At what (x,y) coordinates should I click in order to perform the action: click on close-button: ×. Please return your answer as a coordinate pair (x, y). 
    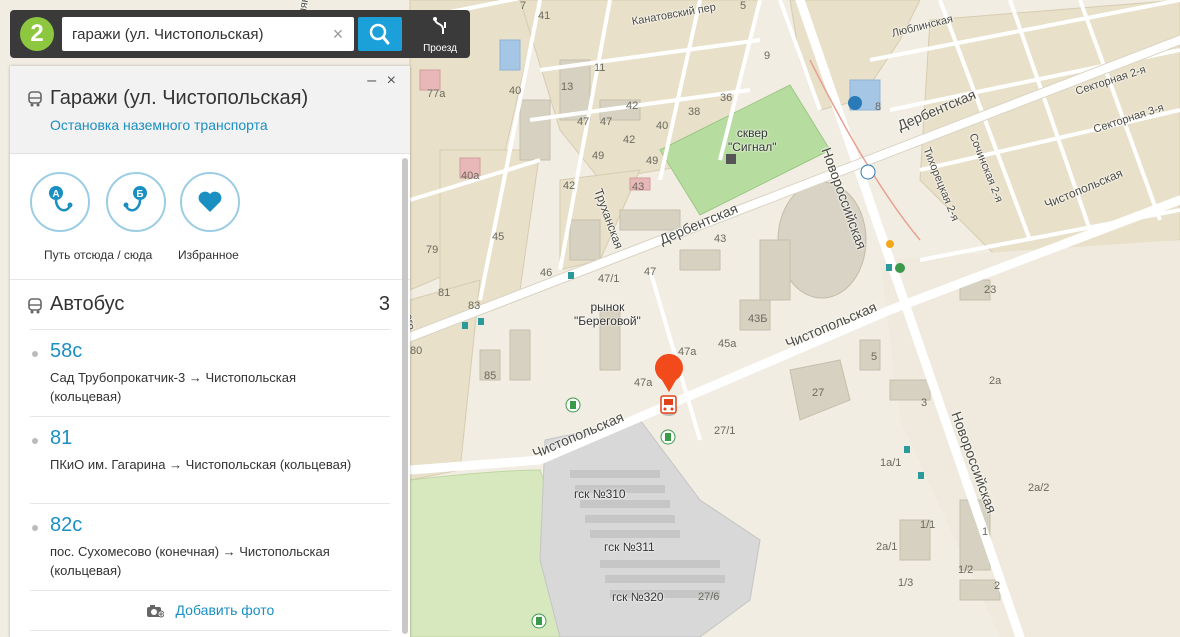
    Looking at the image, I should click on (391, 80).